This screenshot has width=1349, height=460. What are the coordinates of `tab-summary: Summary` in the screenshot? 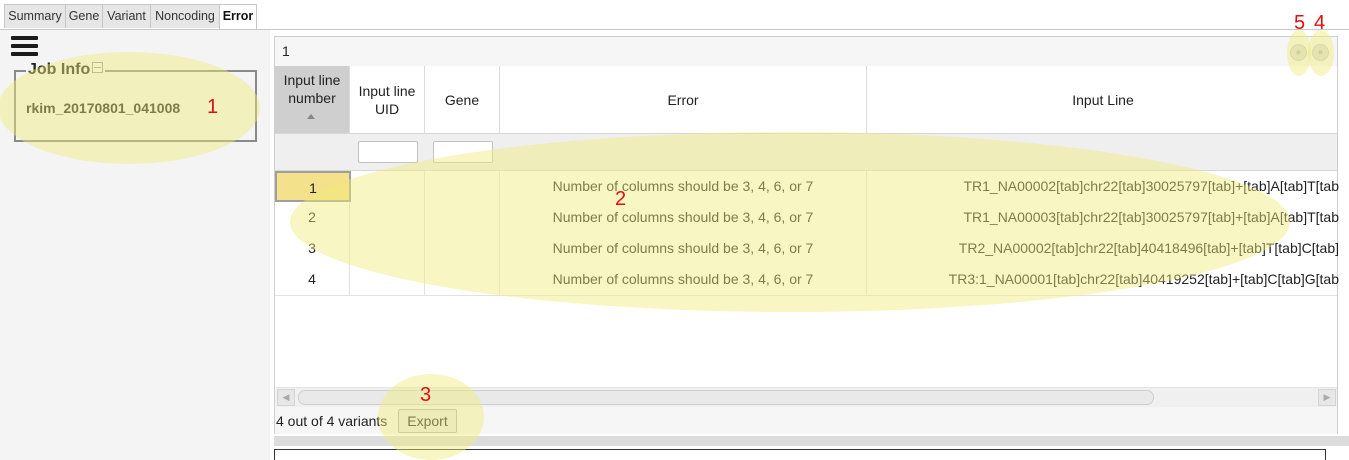 It's located at (35, 16).